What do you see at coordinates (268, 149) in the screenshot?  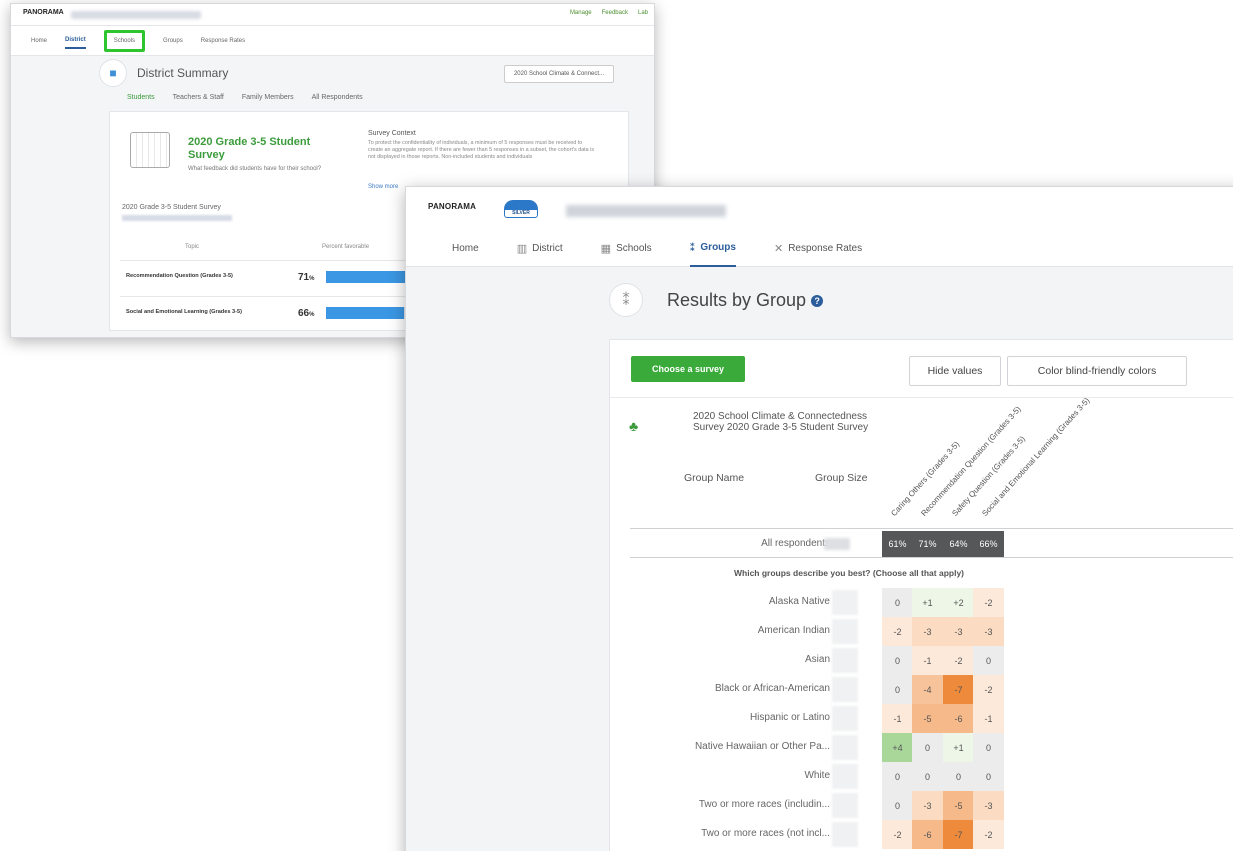 I see `survey-title: 2020 Grade 3-5 Student Survey` at bounding box center [268, 149].